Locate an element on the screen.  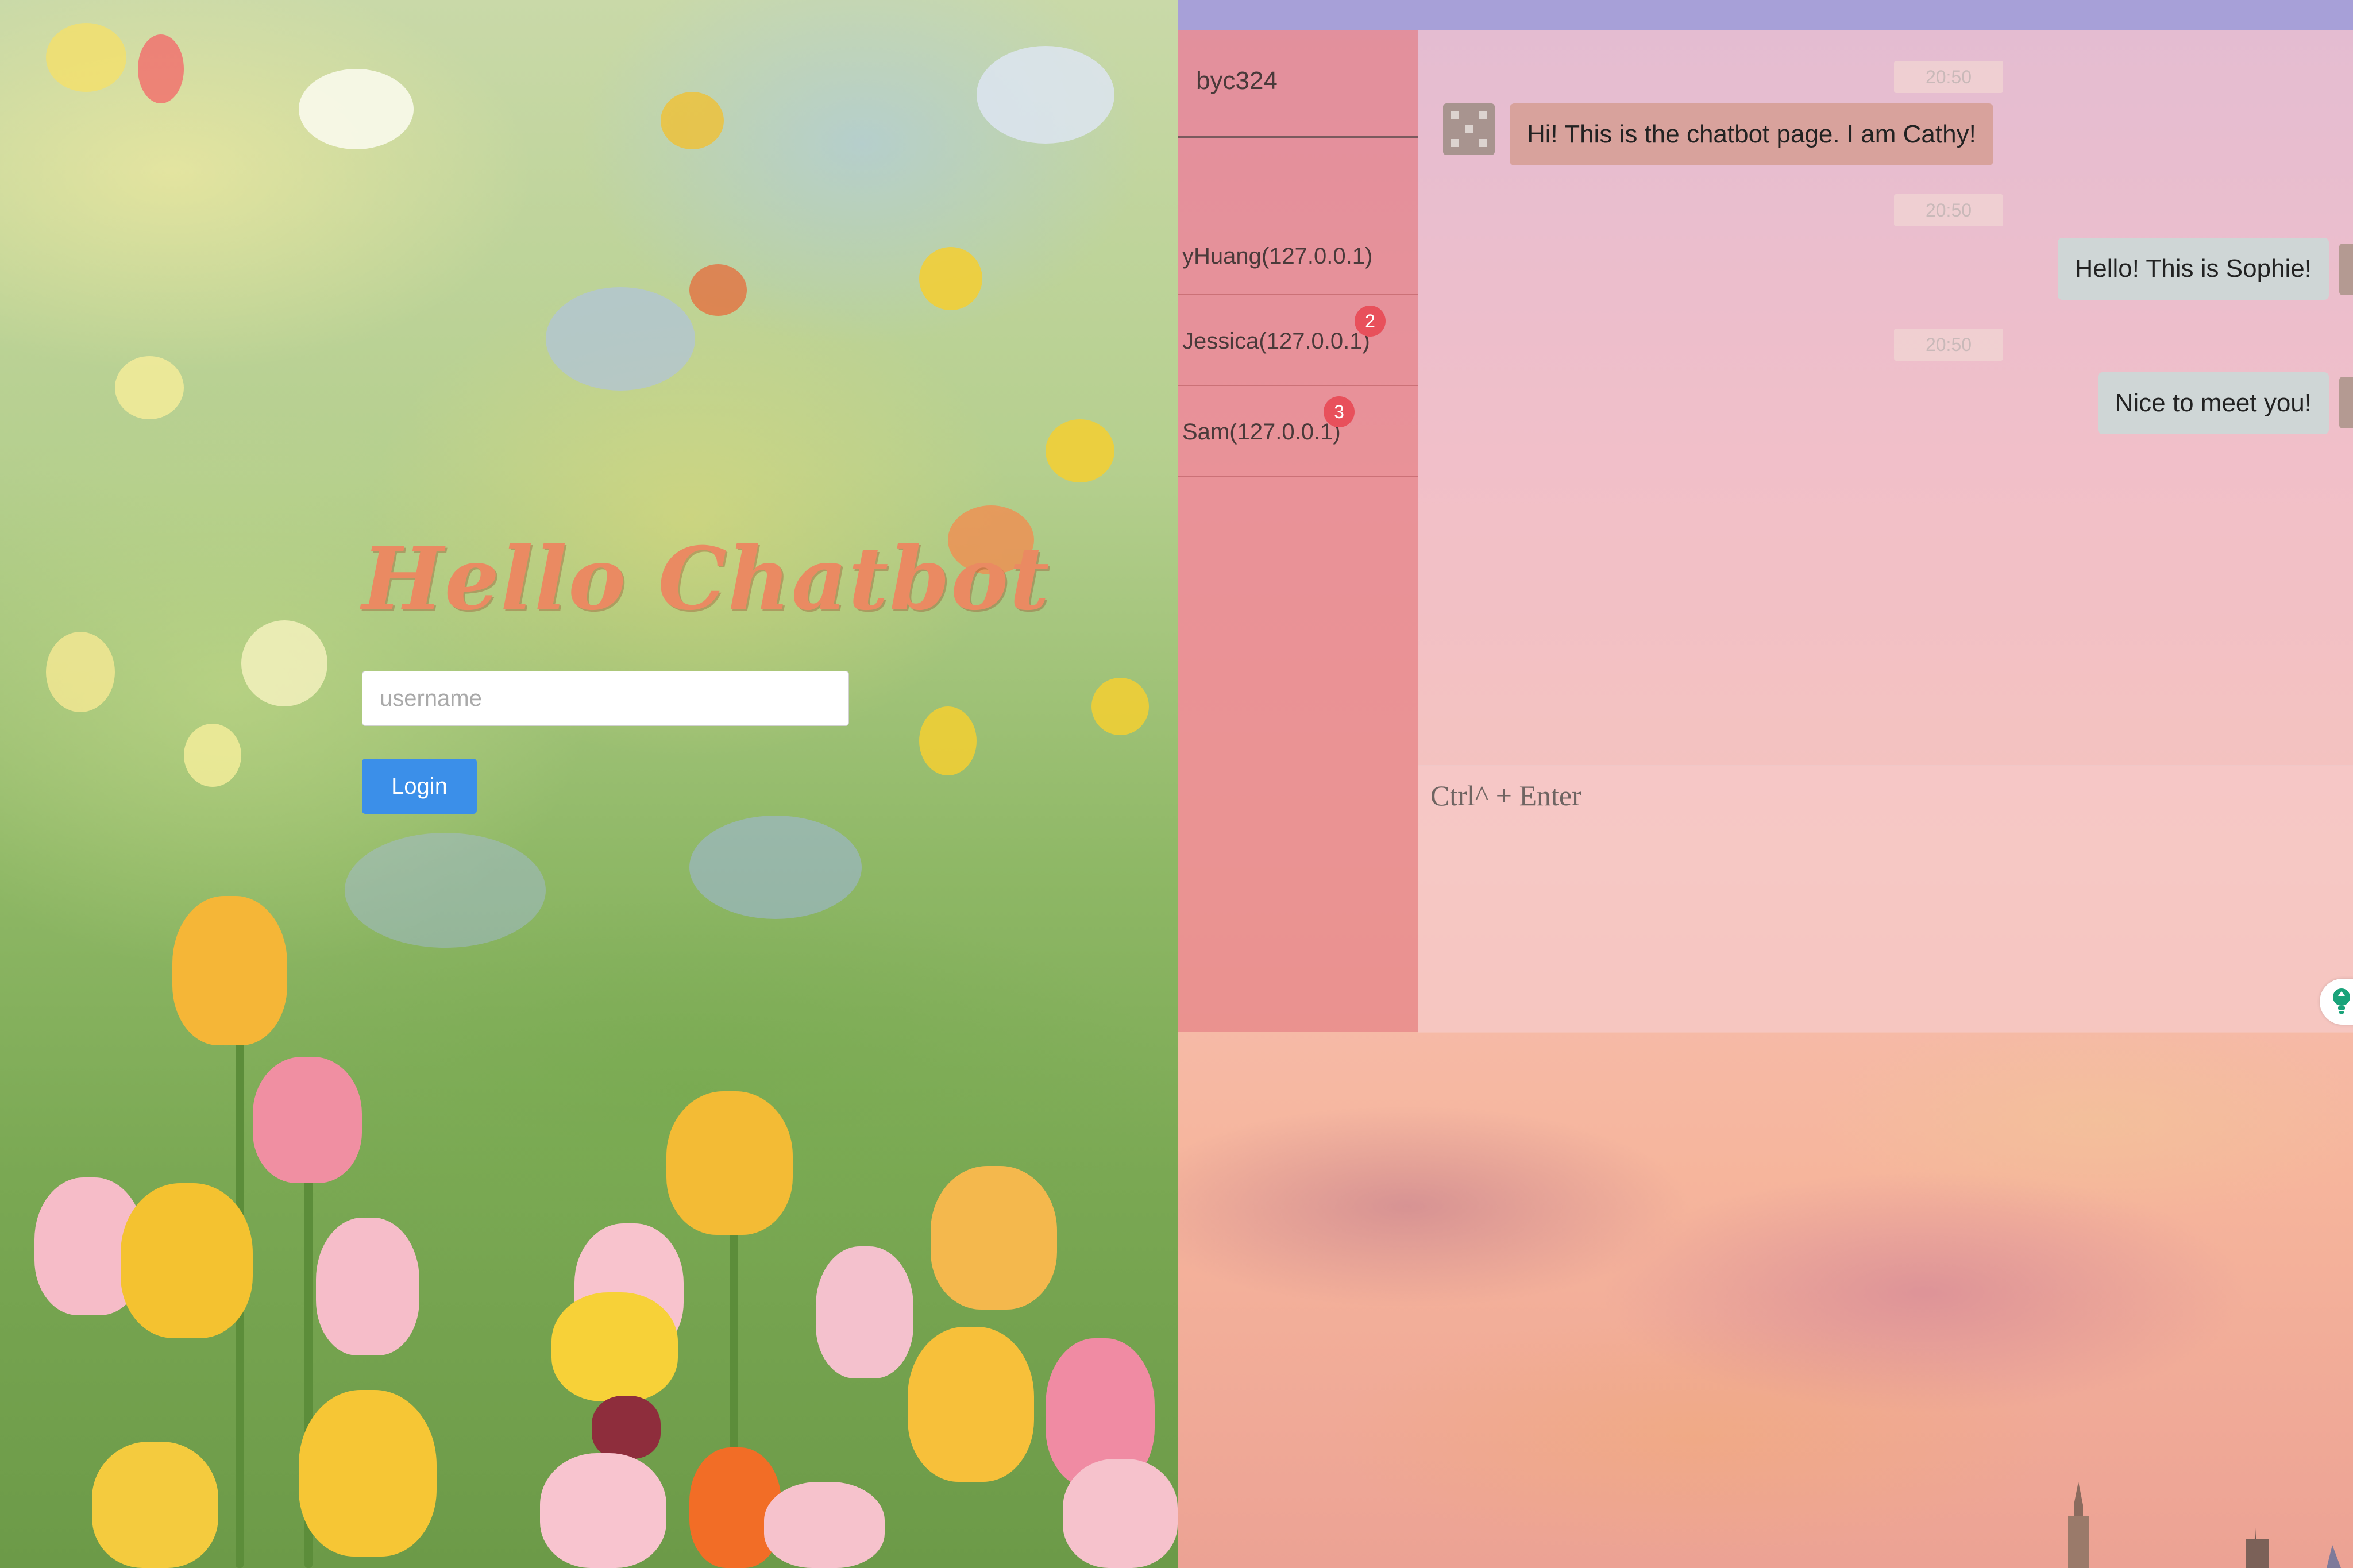
message-bubble-outgoing: Hello! This is Sophie! is located at coordinates (2193, 269).